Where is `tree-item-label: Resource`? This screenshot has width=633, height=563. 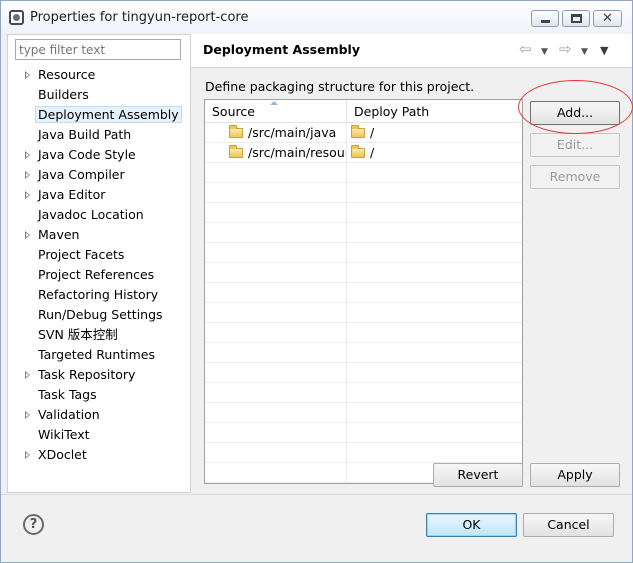
tree-item-label: Resource is located at coordinates (67, 74).